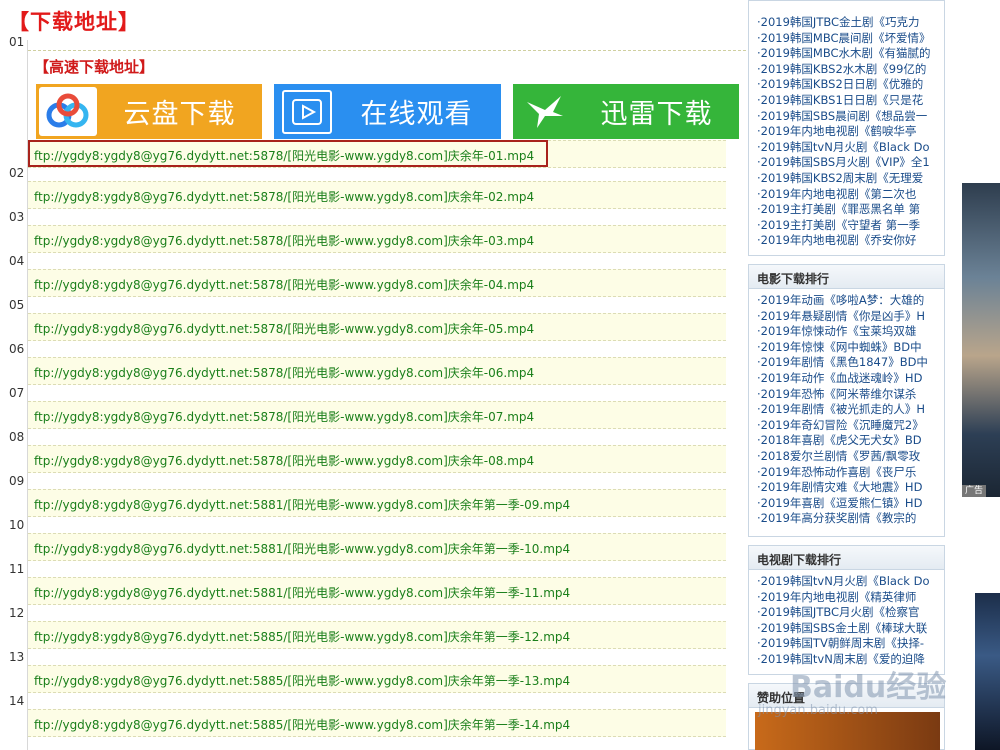 This screenshot has width=1000, height=750. What do you see at coordinates (868, 687) in the screenshot?
I see `baidu-jingyan-watermark: Baidu经验` at bounding box center [868, 687].